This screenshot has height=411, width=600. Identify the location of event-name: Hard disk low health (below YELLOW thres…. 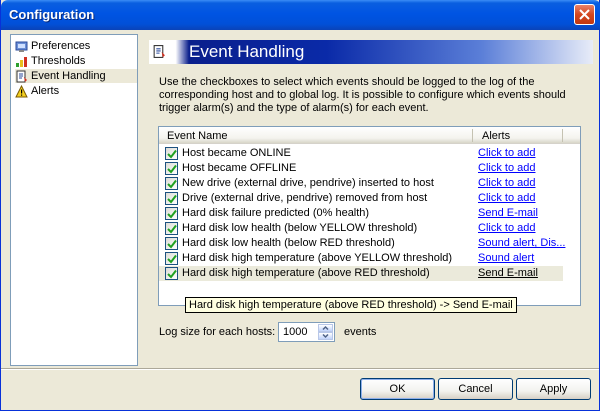
(300, 228).